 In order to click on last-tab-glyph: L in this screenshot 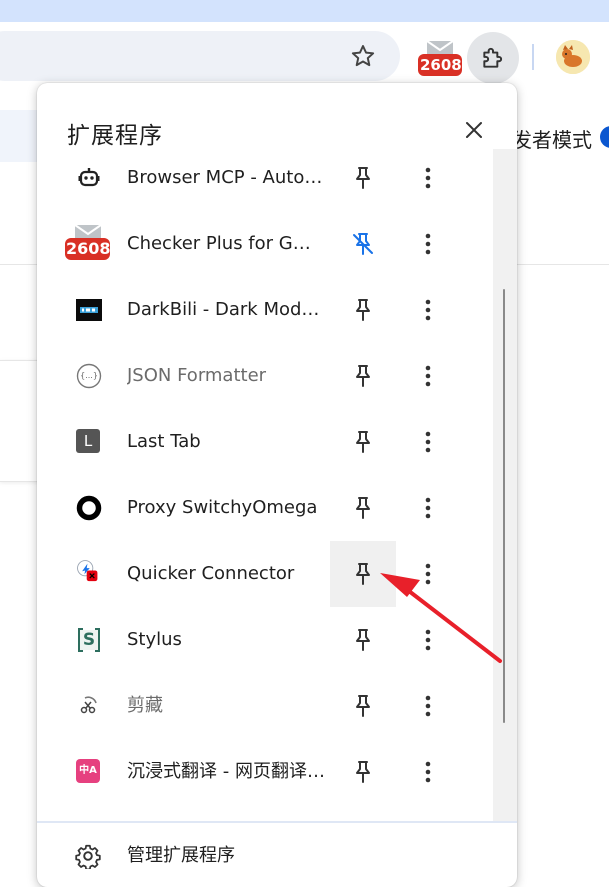, I will do `click(88, 441)`.